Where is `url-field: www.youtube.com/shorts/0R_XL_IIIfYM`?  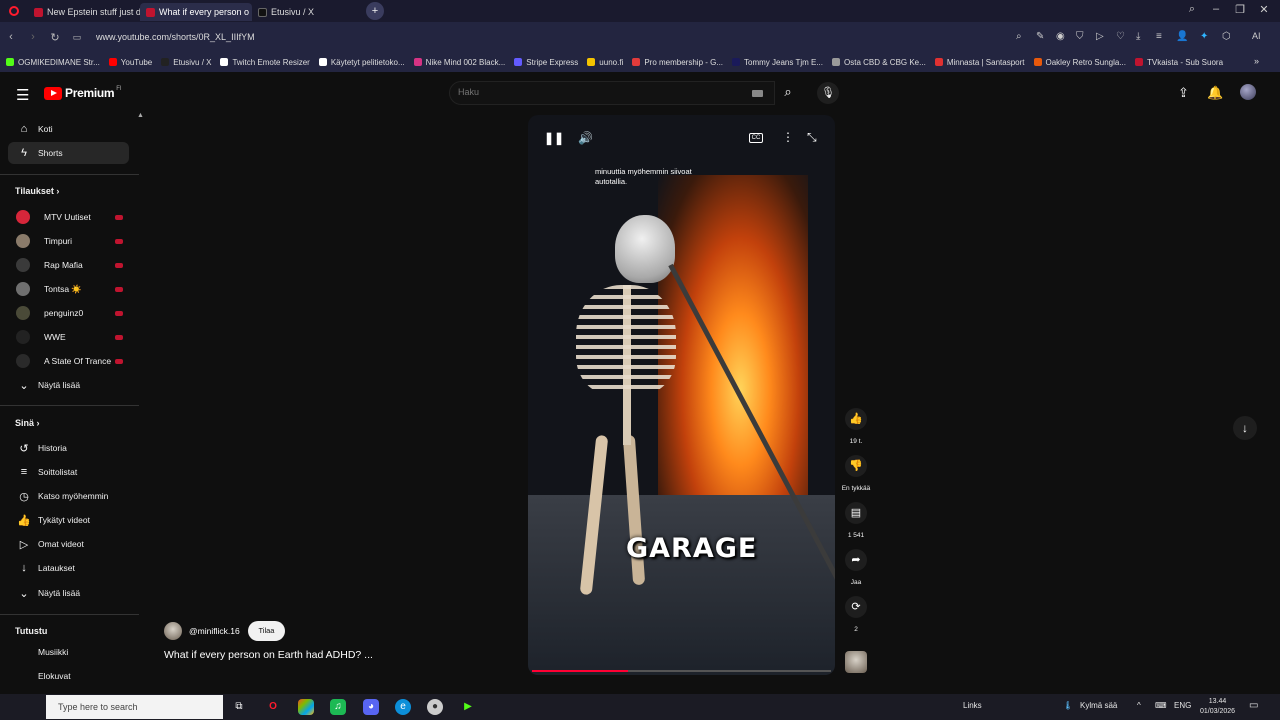 url-field: www.youtube.com/shorts/0R_XL_IIIfYM is located at coordinates (175, 37).